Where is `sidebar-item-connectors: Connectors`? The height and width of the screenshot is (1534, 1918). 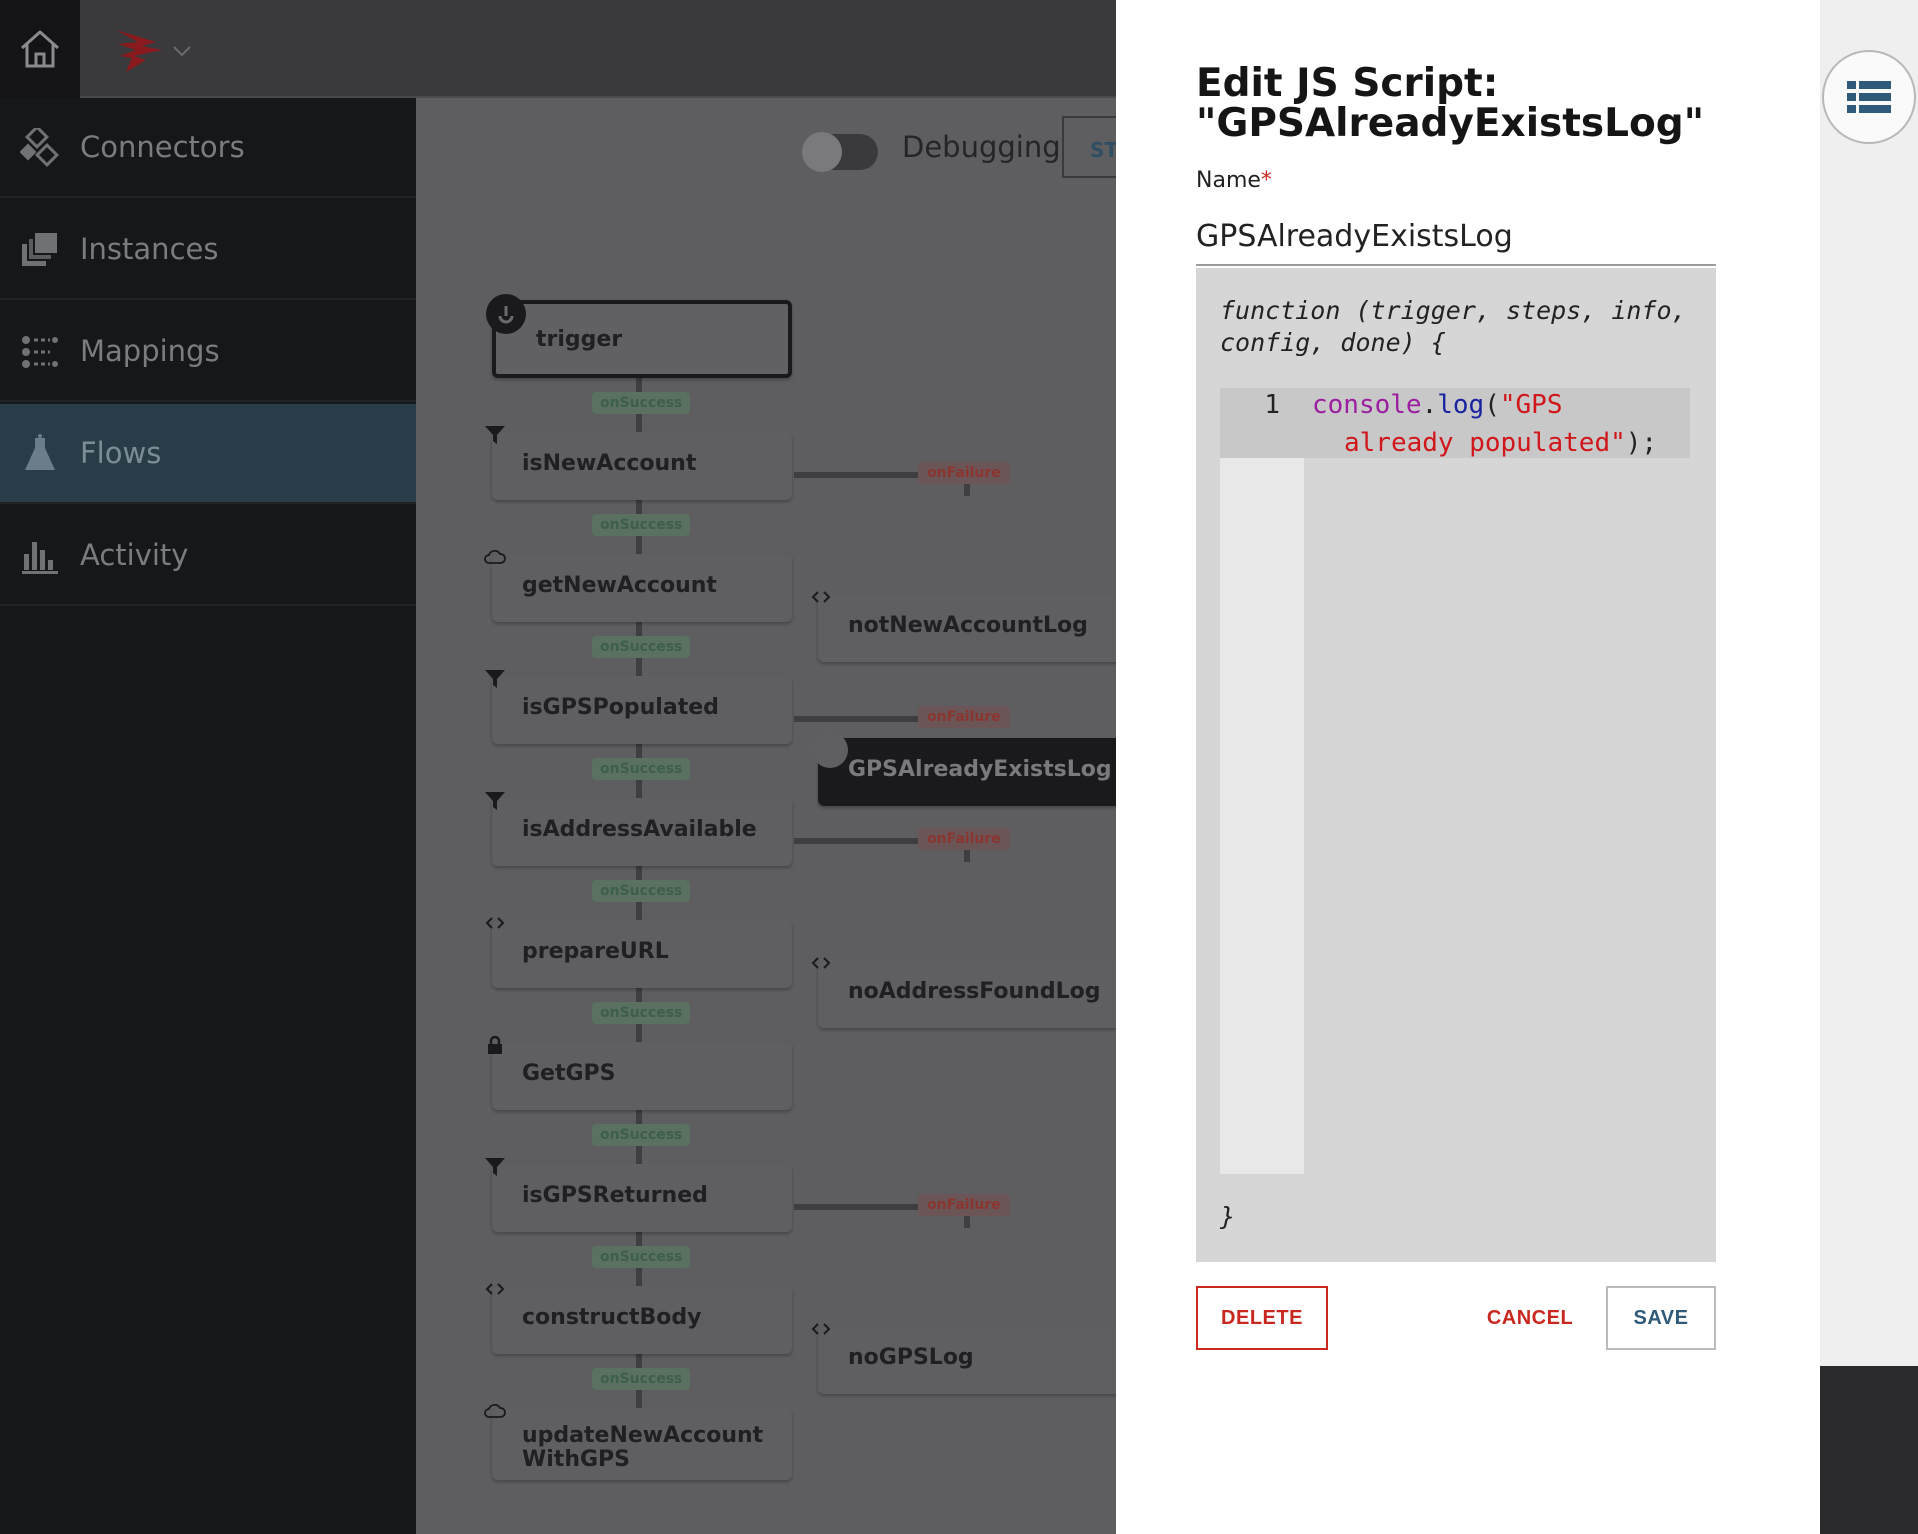
sidebar-item-connectors: Connectors is located at coordinates (208, 148).